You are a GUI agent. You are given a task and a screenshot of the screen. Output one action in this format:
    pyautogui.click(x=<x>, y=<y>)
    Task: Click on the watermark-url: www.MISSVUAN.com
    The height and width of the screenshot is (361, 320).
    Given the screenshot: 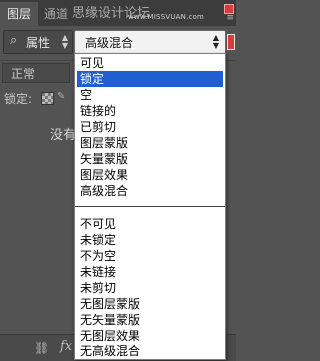 What is the action you would take?
    pyautogui.click(x=166, y=17)
    